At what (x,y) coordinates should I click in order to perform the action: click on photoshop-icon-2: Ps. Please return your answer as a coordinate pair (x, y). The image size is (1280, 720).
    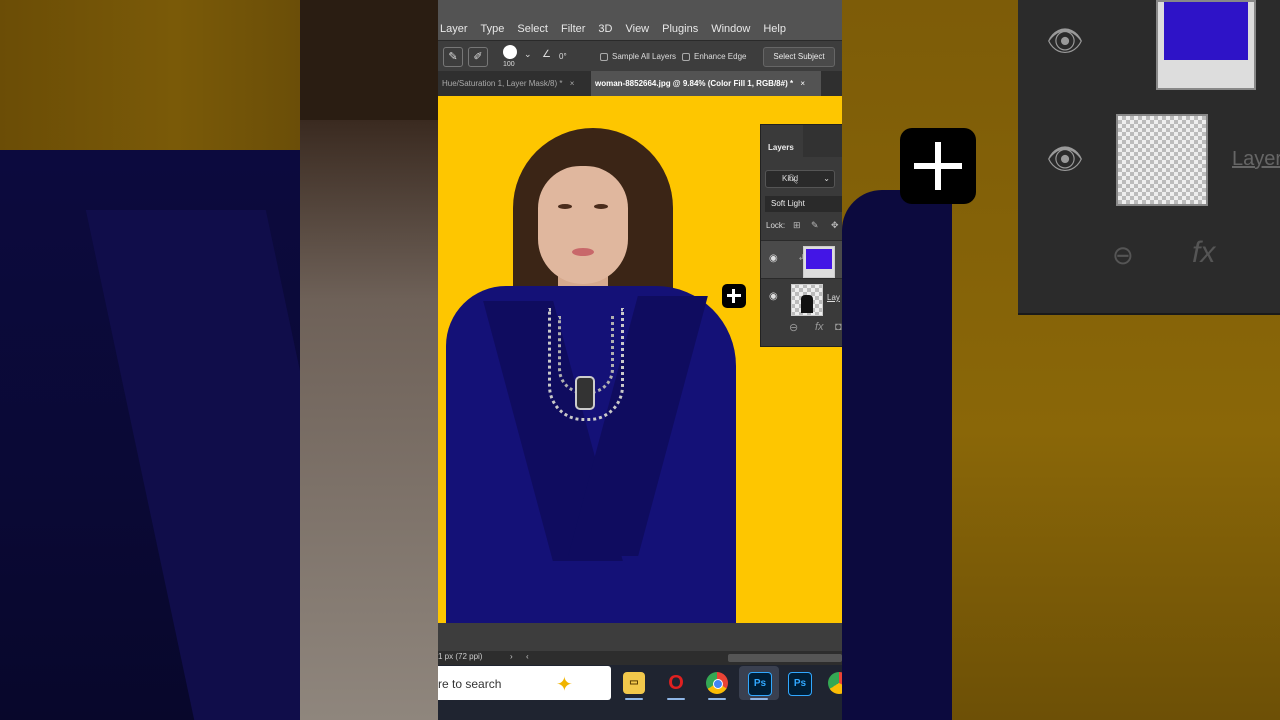
    Looking at the image, I should click on (800, 684).